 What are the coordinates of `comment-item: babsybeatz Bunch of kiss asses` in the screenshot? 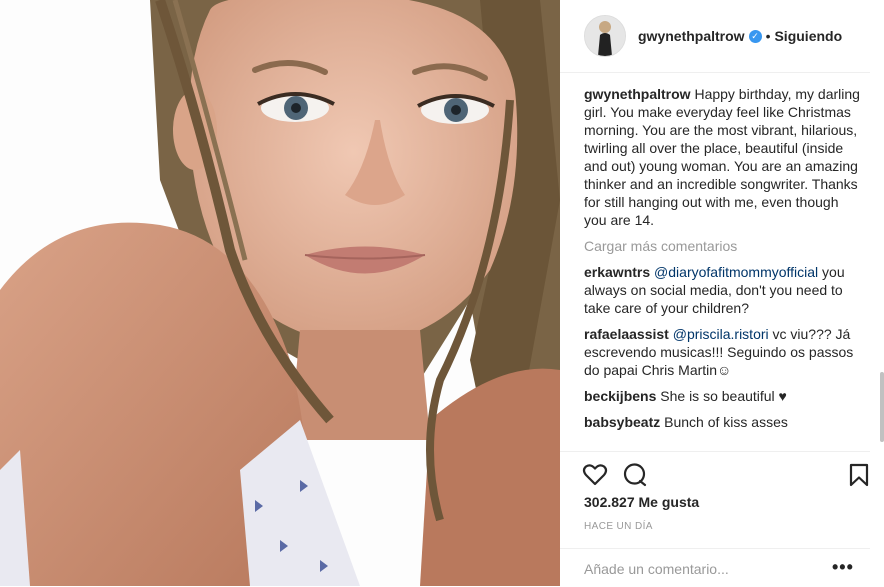 It's located at (722, 422).